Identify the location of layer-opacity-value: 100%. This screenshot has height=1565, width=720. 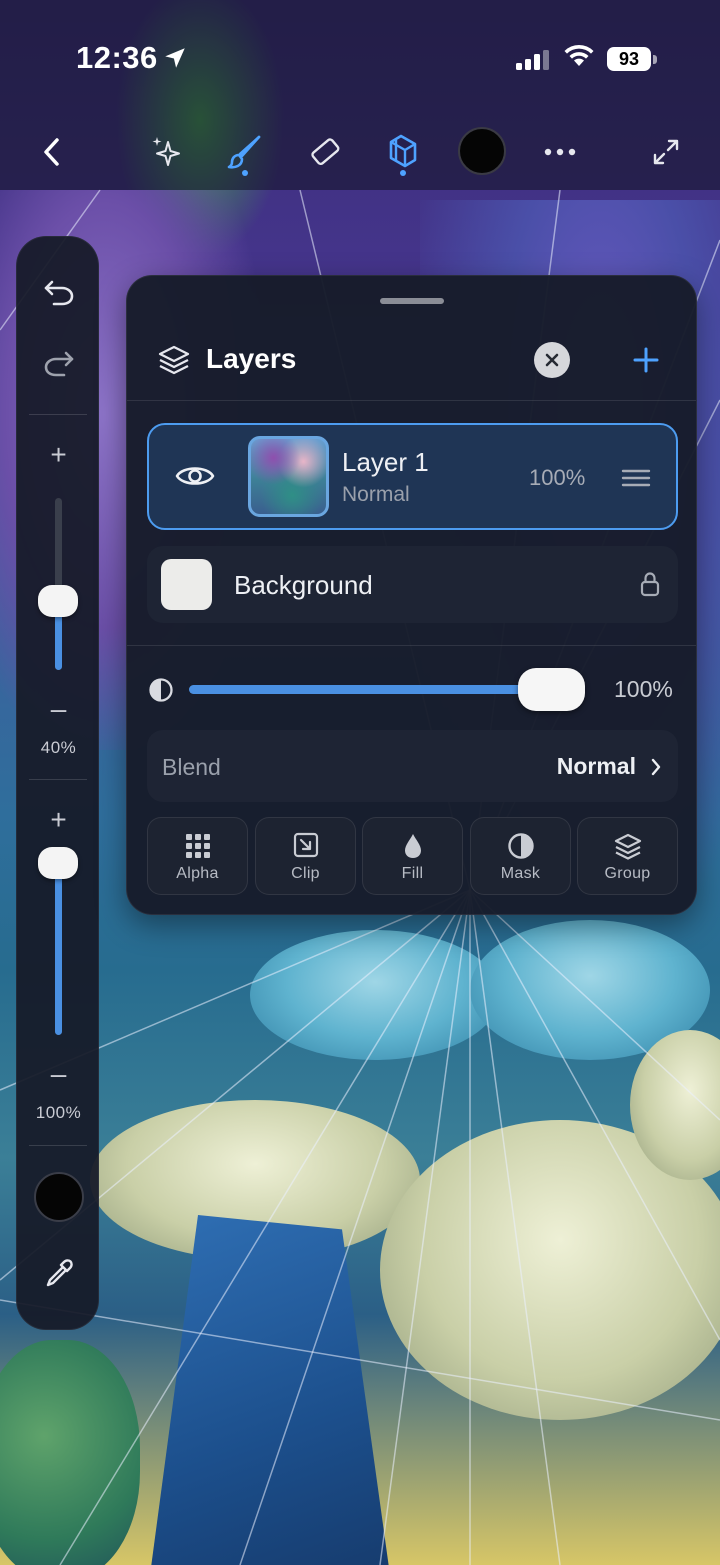
(643, 689).